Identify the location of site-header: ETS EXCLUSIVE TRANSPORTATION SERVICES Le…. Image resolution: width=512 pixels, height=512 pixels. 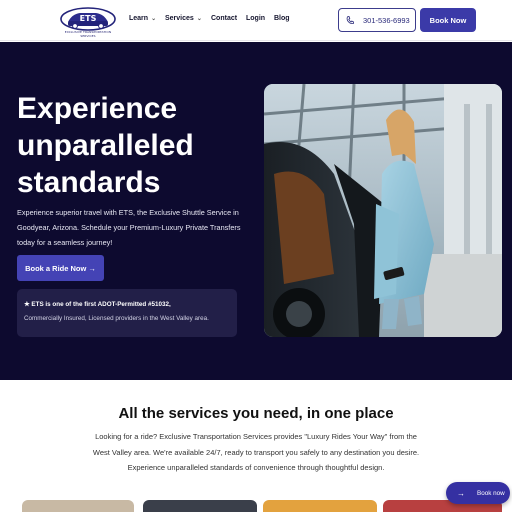
(256, 20).